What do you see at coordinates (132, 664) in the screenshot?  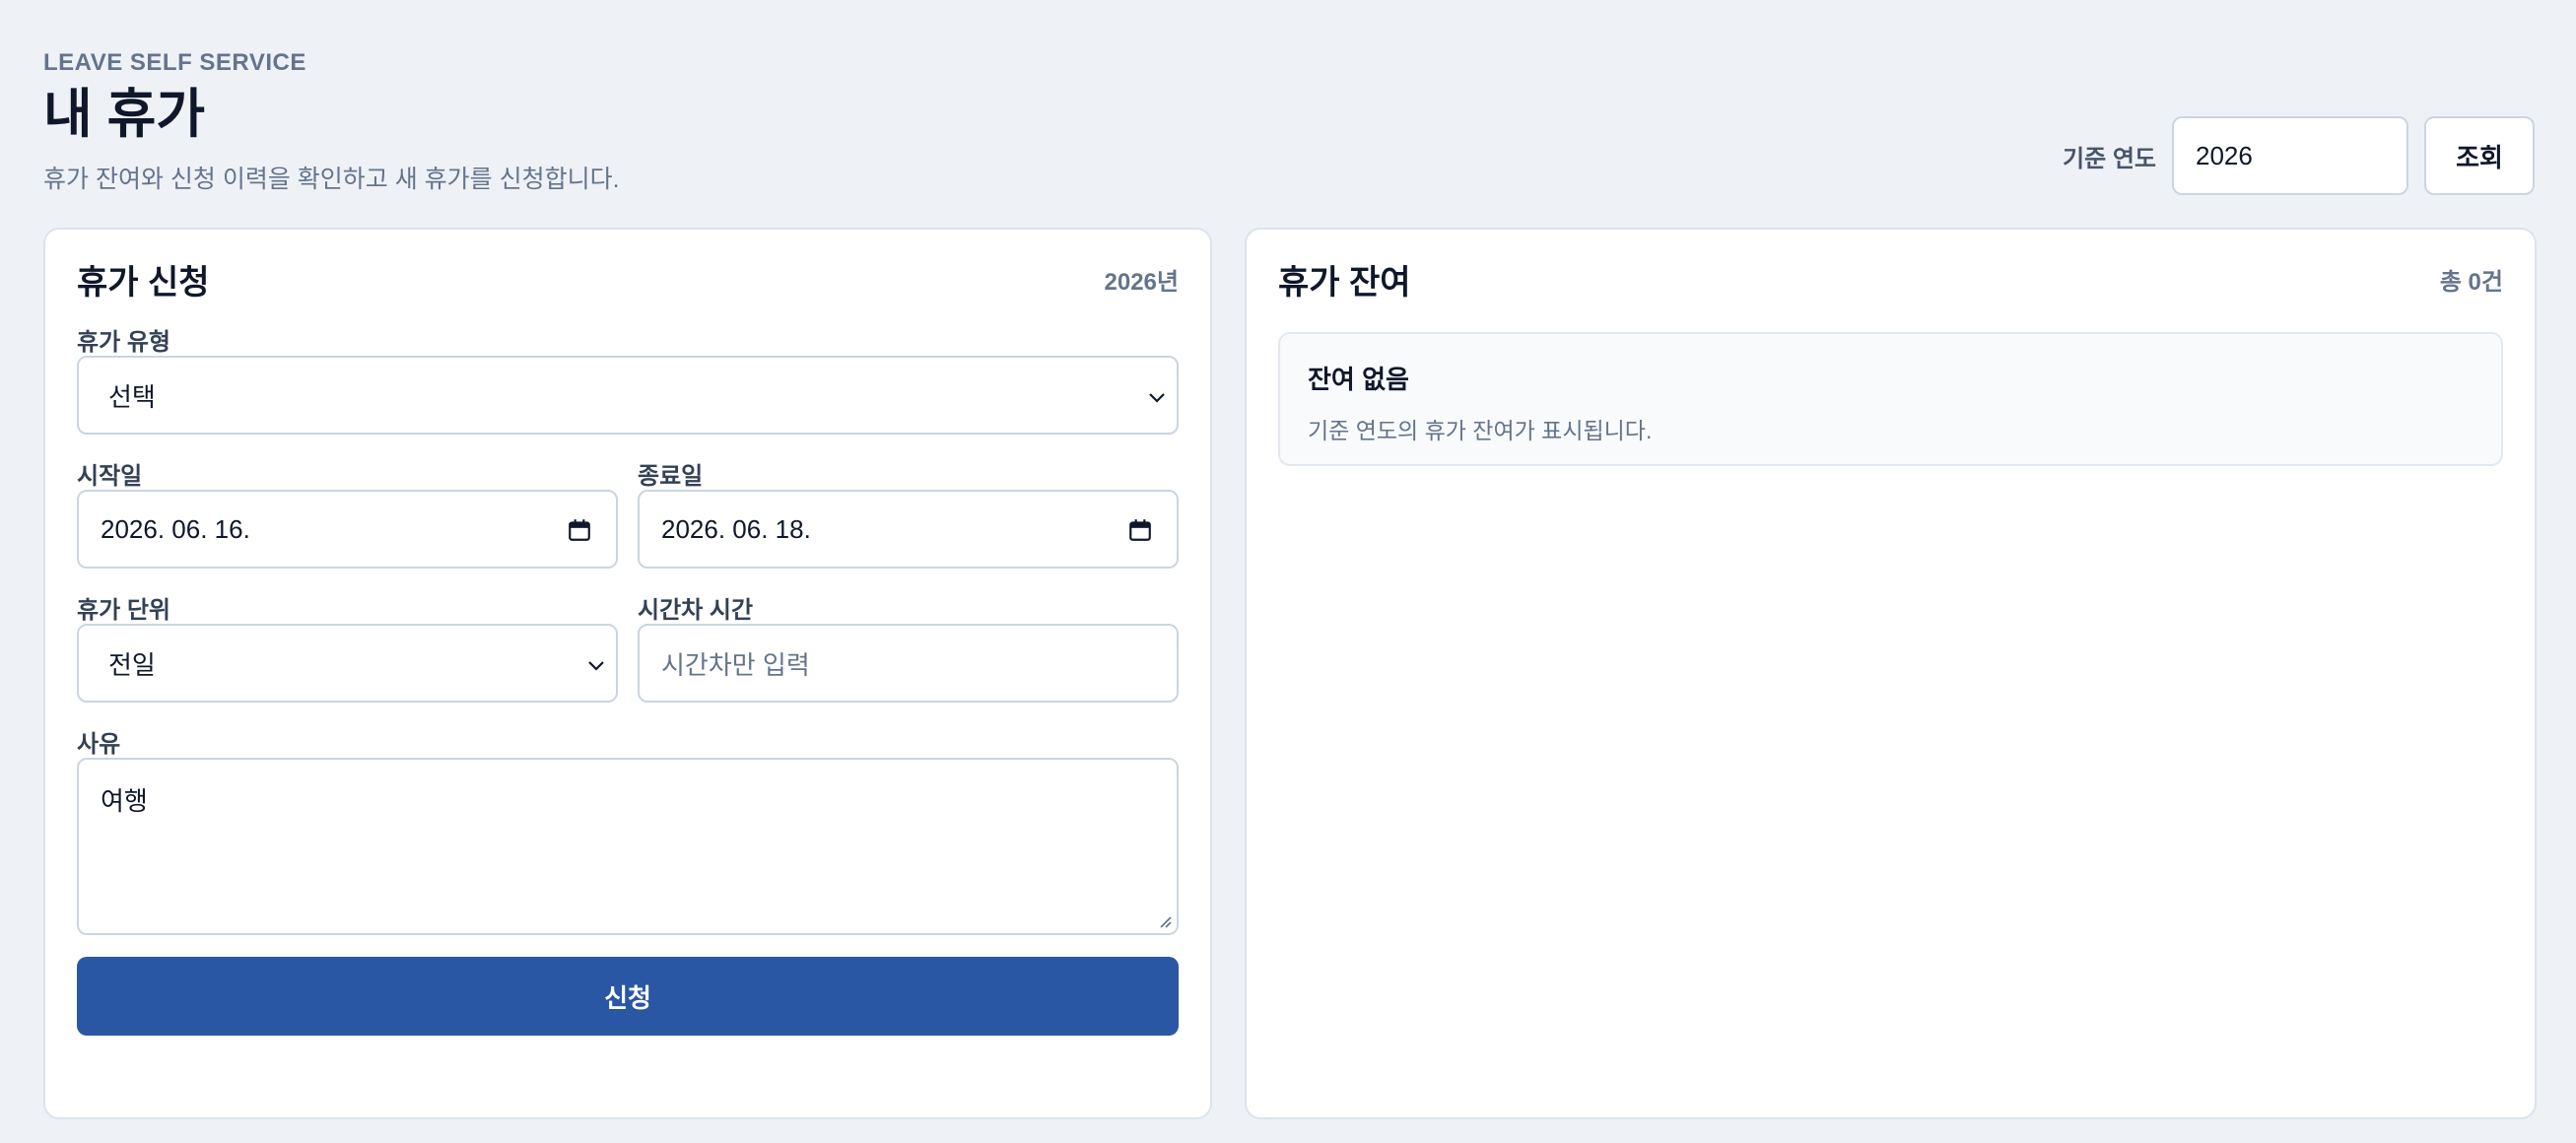 I see `leave-unit-value: 전일` at bounding box center [132, 664].